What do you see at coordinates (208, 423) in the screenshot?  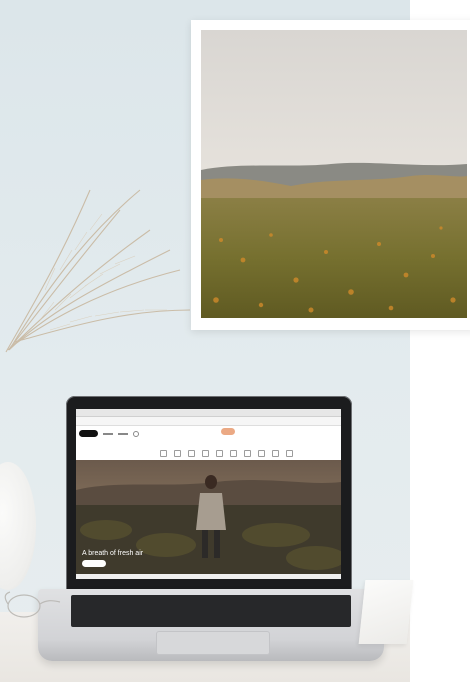 I see `browser-address-bar` at bounding box center [208, 423].